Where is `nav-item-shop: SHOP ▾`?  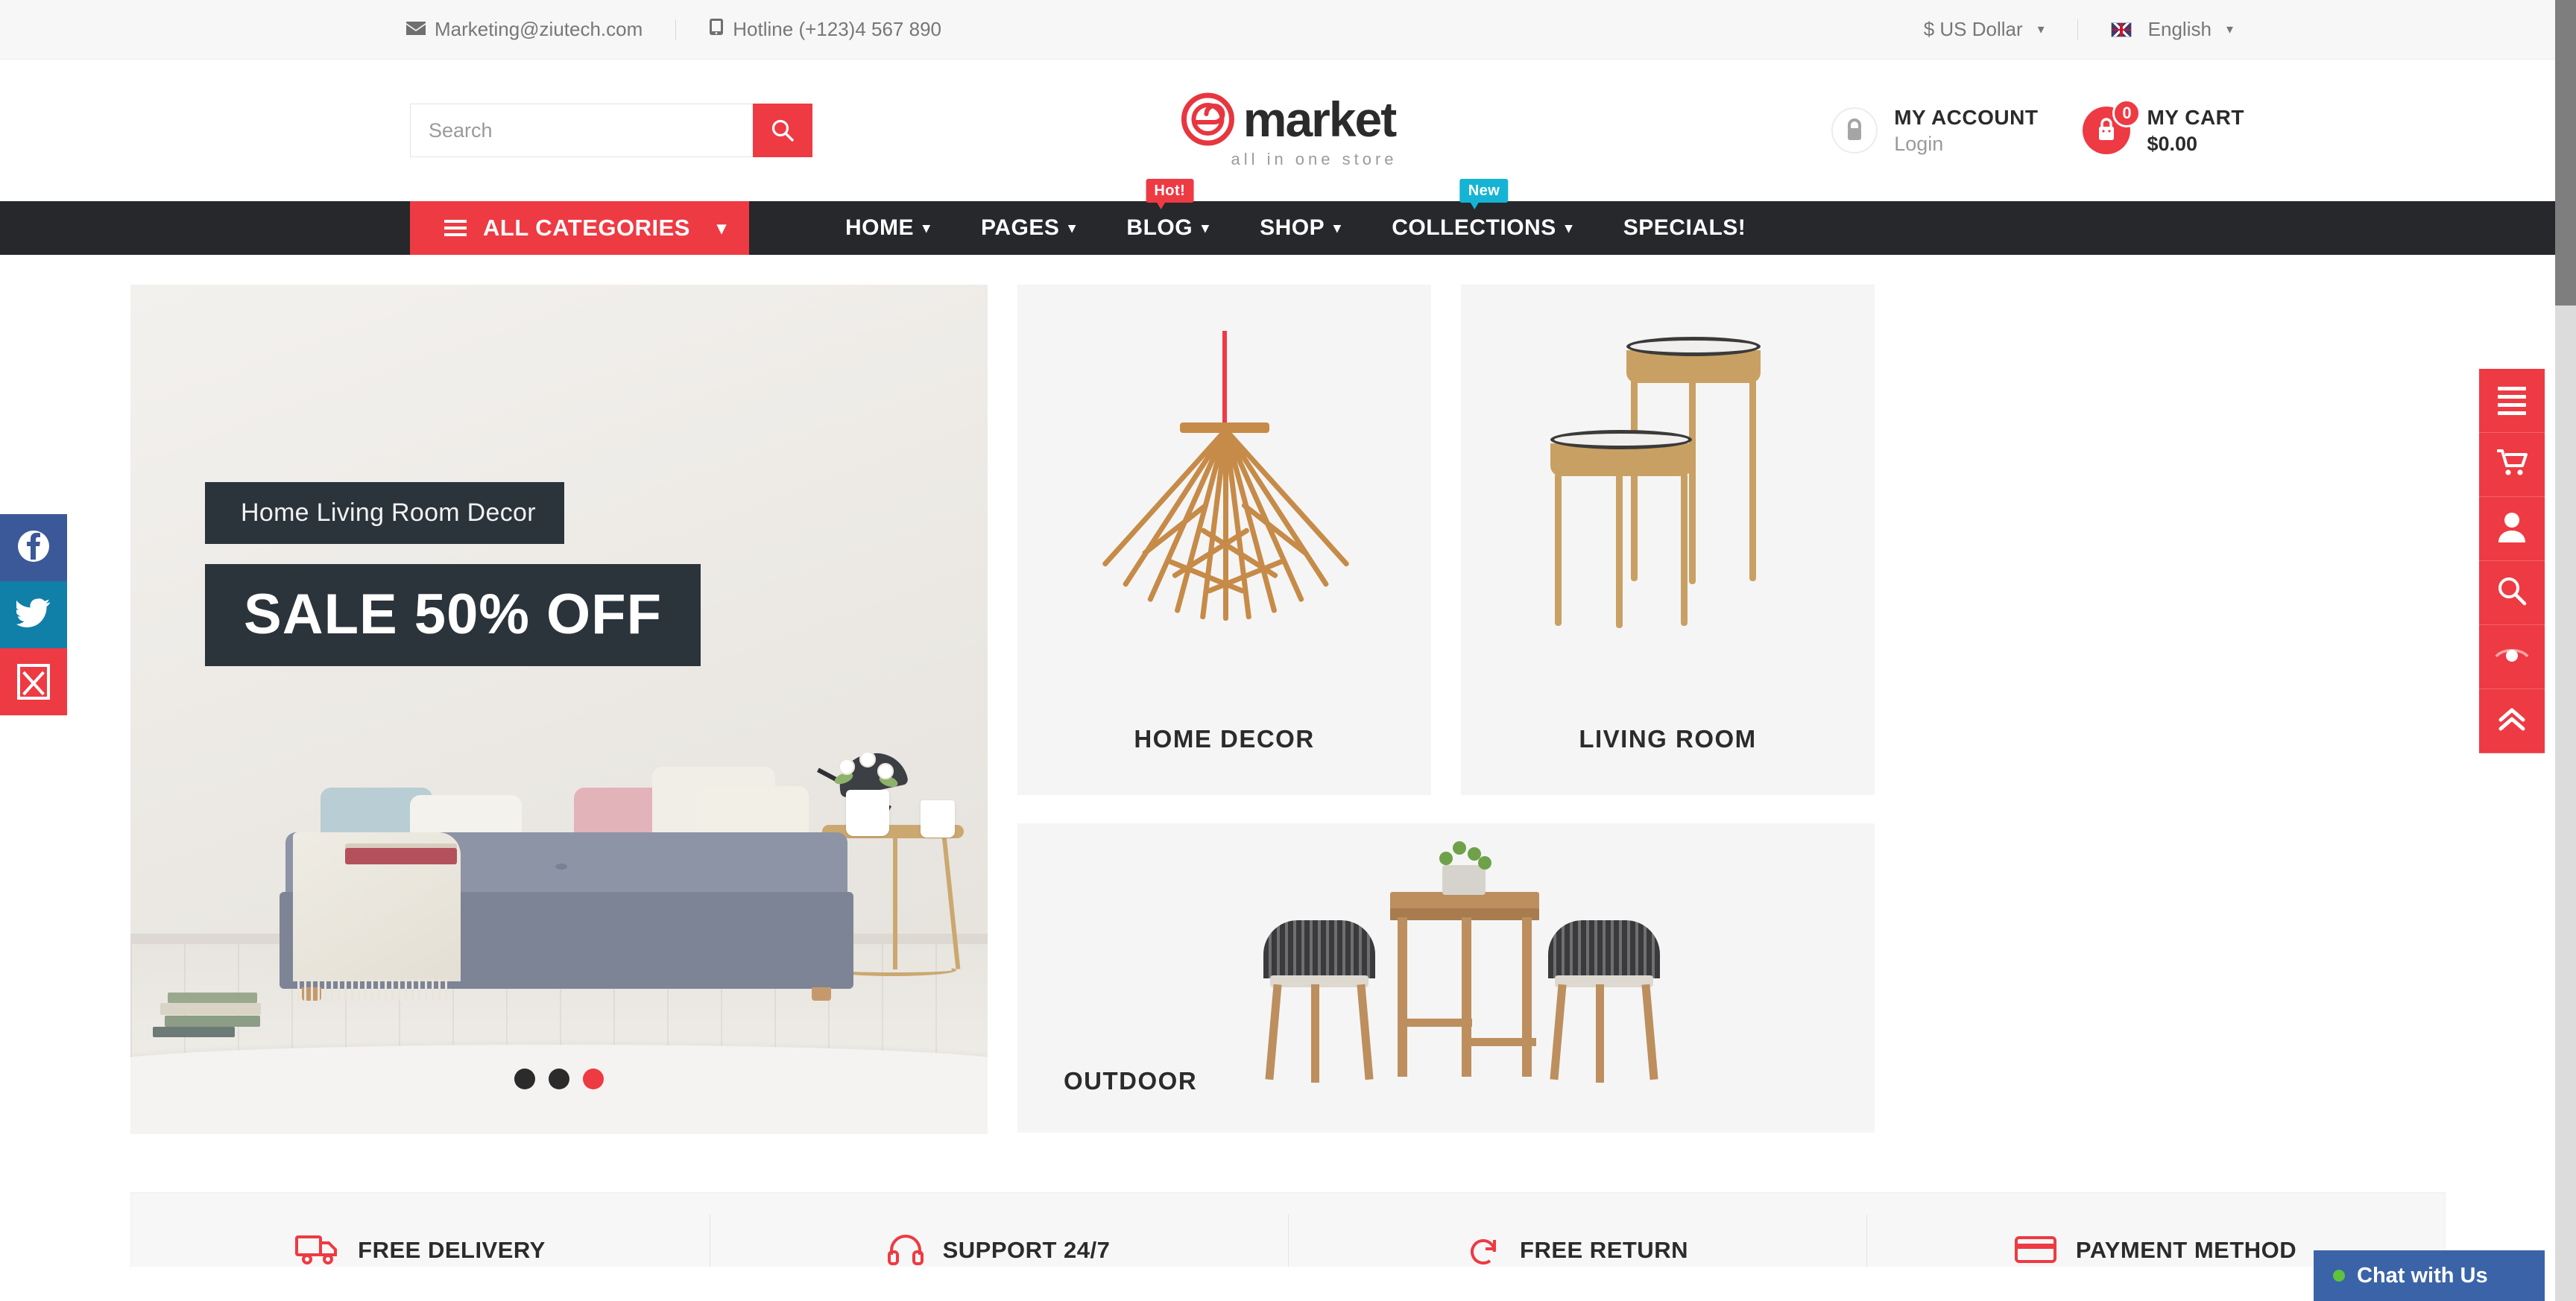 nav-item-shop: SHOP ▾ is located at coordinates (1300, 228).